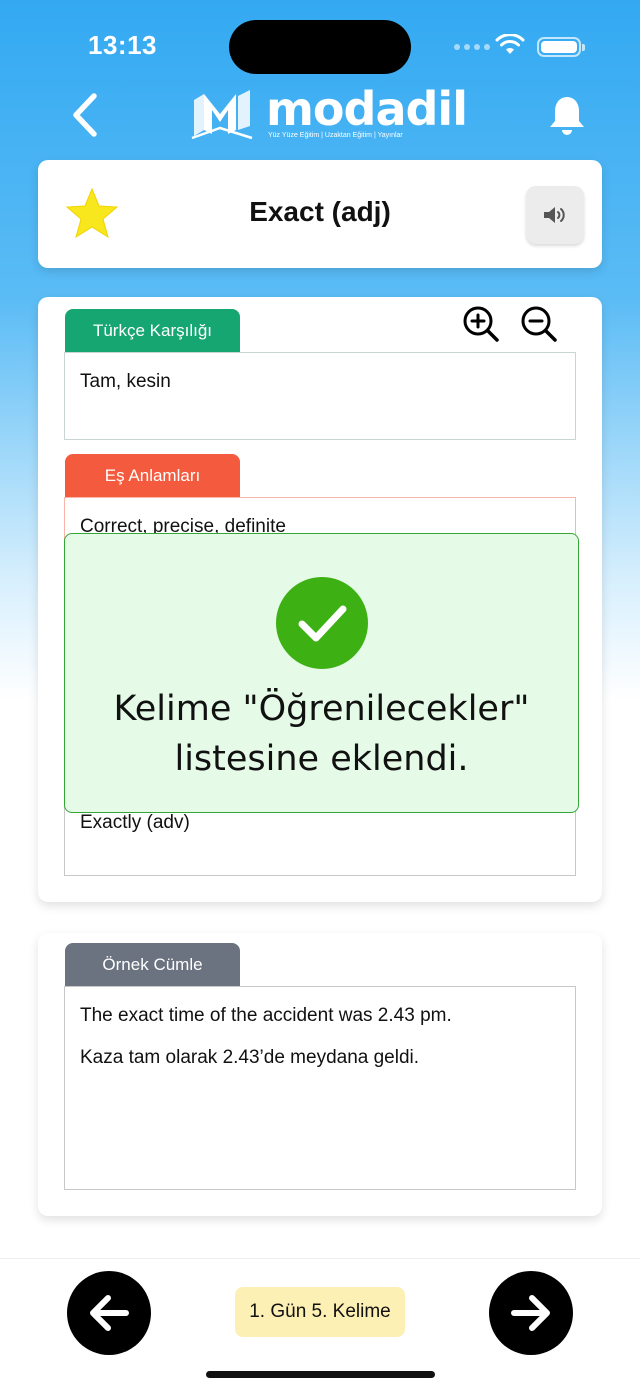 The image size is (640, 1391). What do you see at coordinates (122, 45) in the screenshot?
I see `status-time: 13:13` at bounding box center [122, 45].